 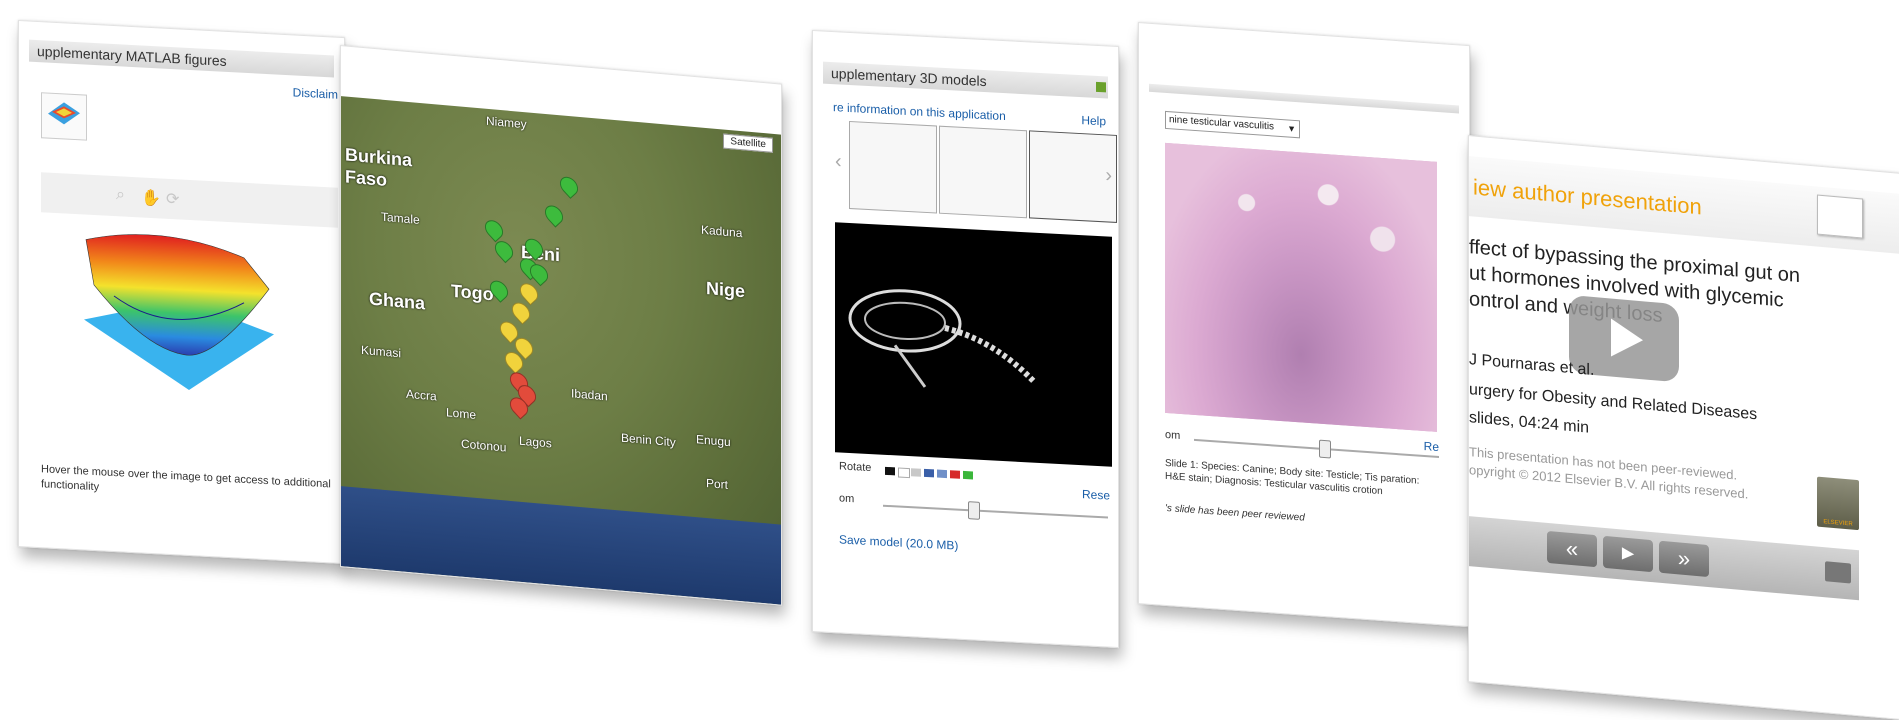 I want to click on reset-link: Re, so click(x=1431, y=446).